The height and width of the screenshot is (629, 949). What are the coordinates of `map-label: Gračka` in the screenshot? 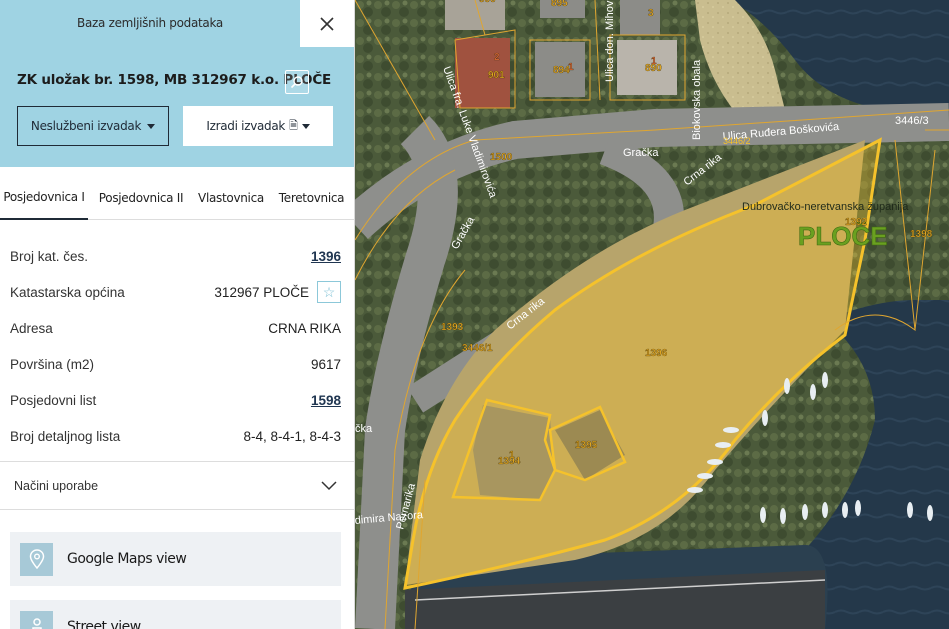 It's located at (641, 153).